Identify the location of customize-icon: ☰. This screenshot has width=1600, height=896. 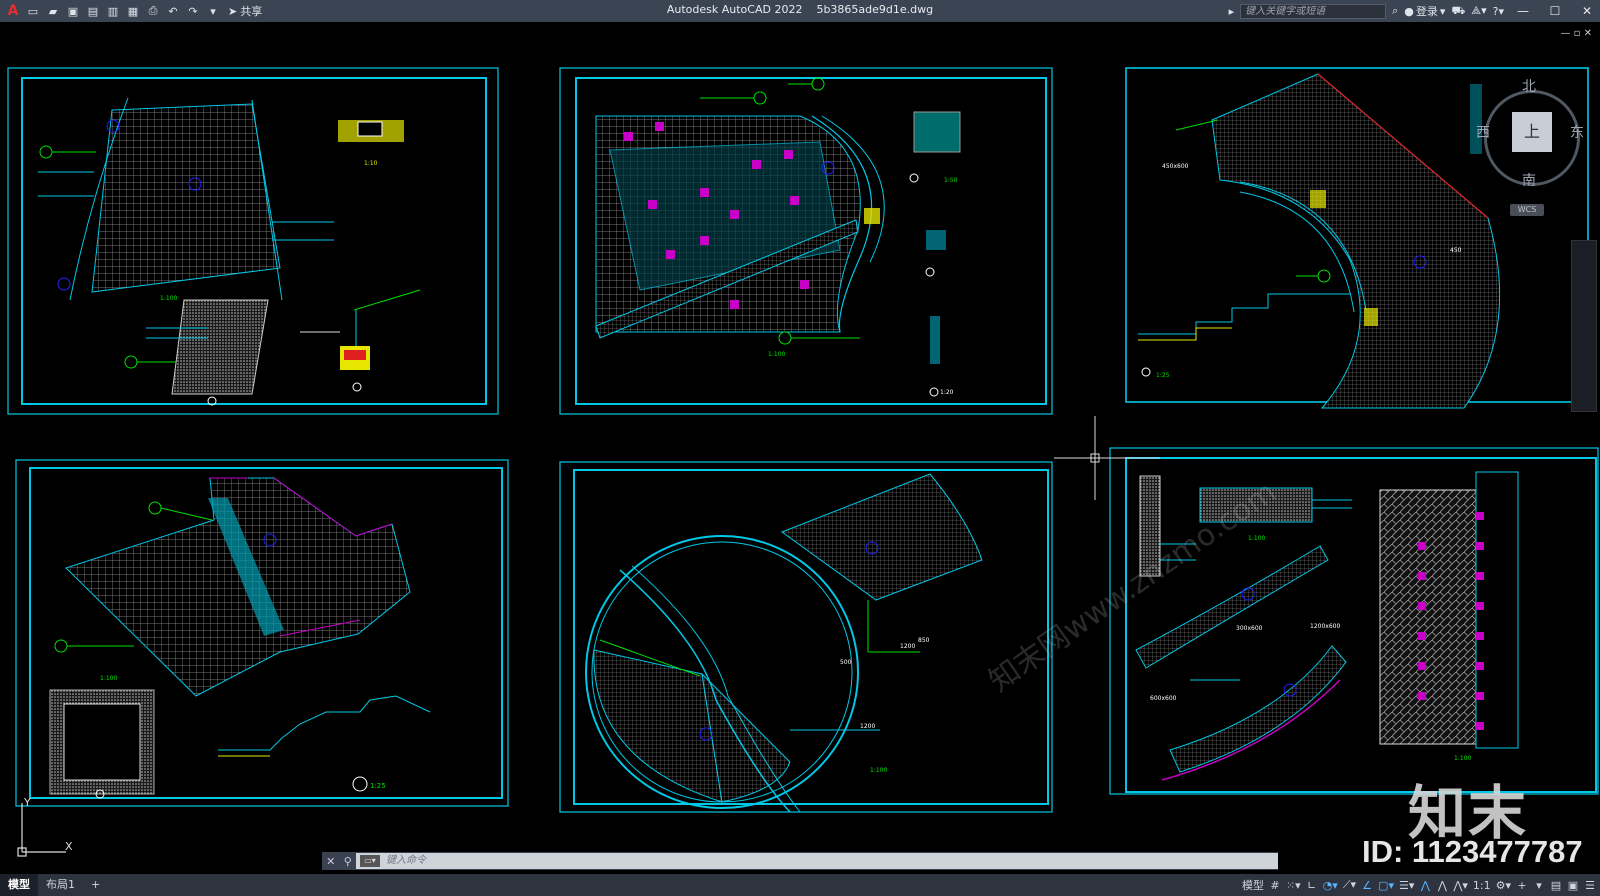
(1590, 885).